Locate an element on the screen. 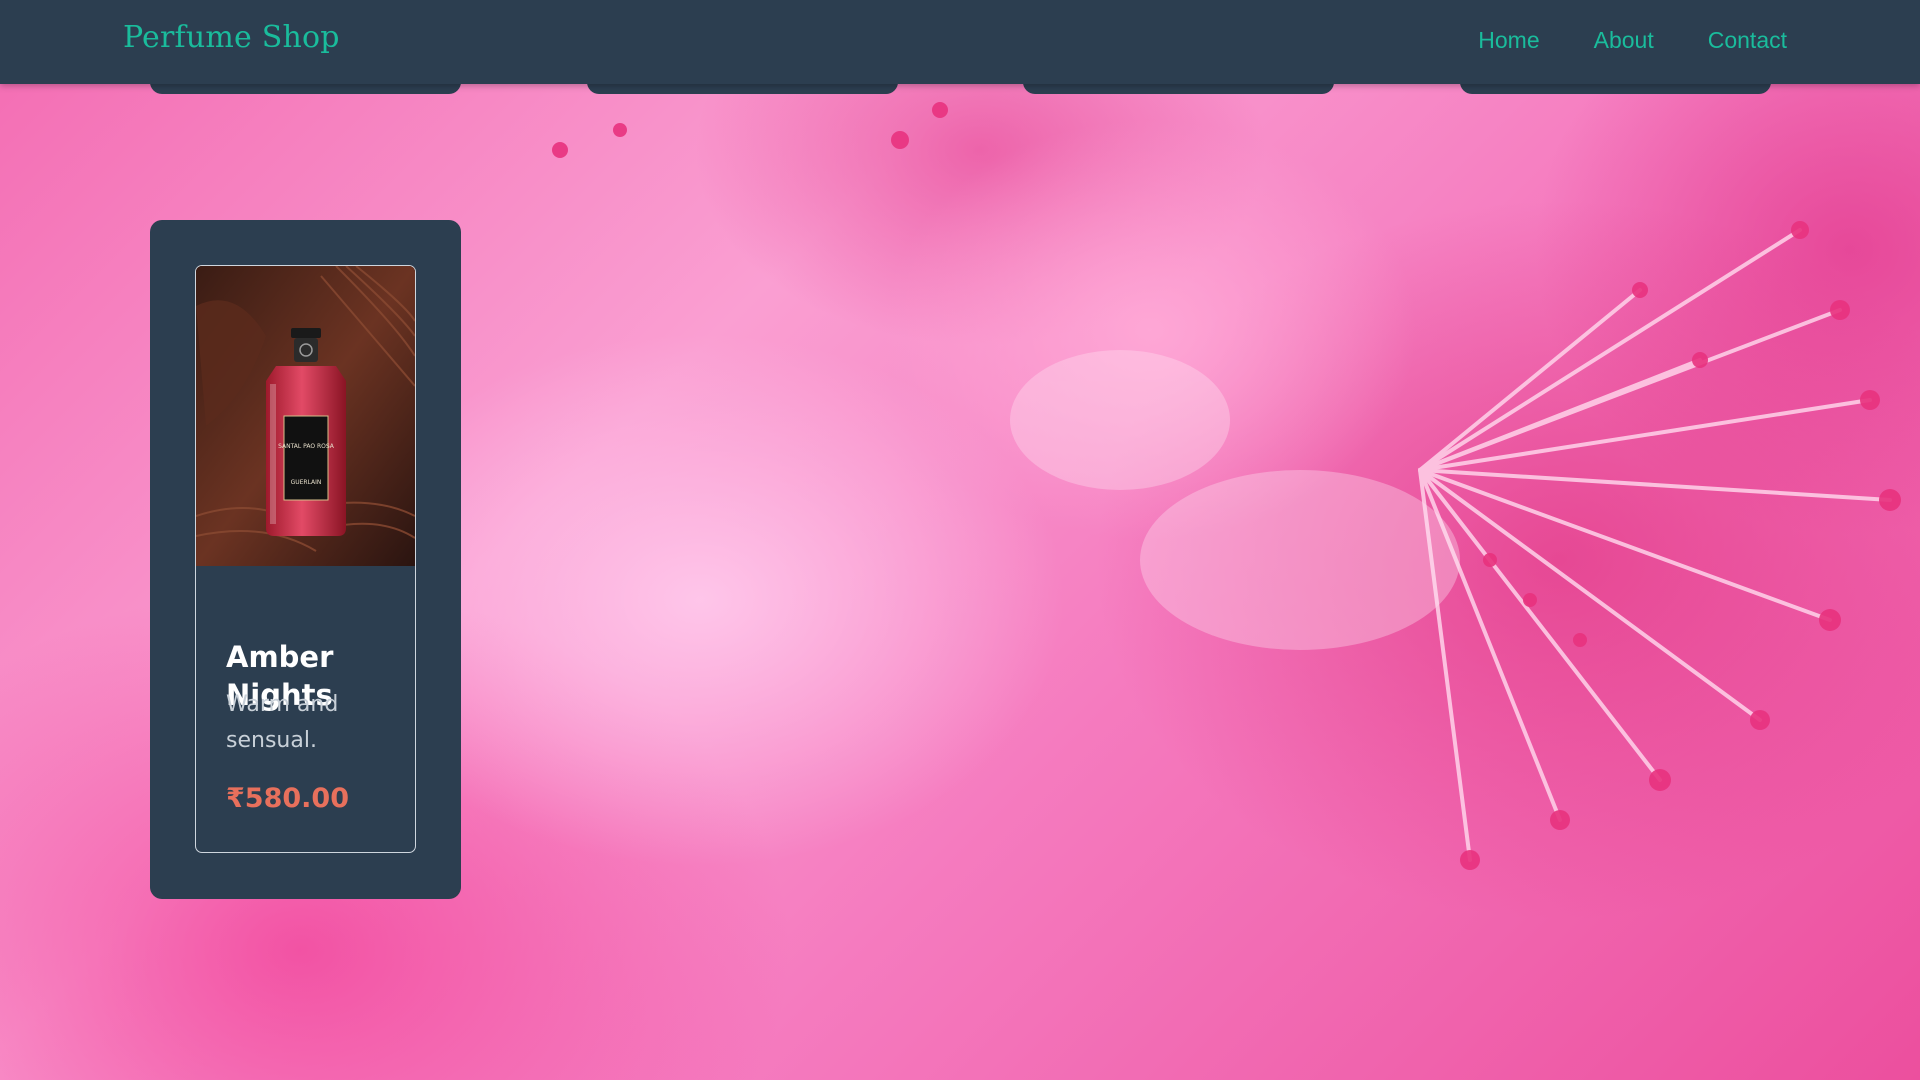 Image resolution: width=1920 pixels, height=1080 pixels. nav-link-about: About is located at coordinates (1624, 40).